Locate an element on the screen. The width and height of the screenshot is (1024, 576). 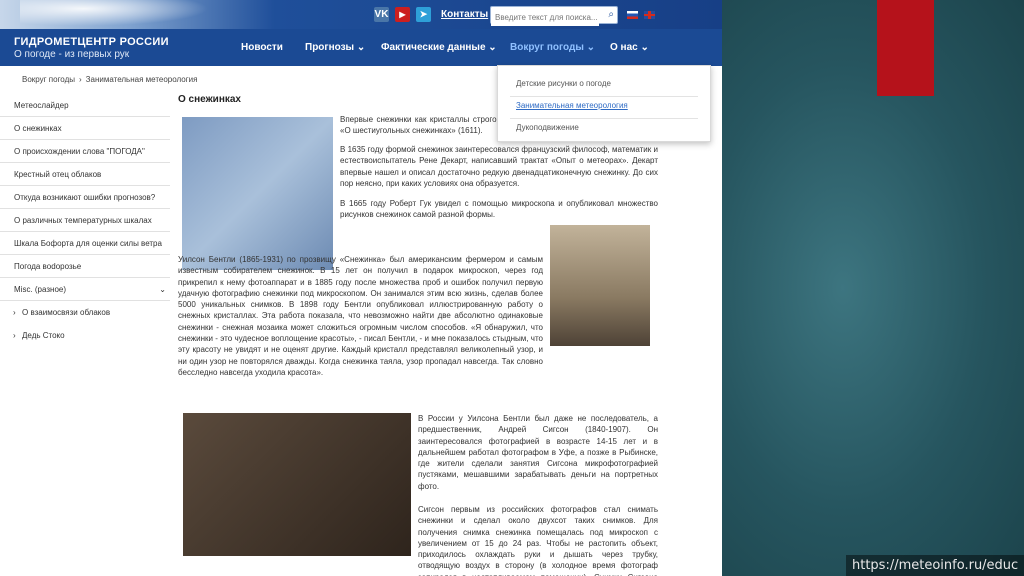
sidebar-item: Шкала Бофорта для оценки силы ветра is located at coordinates (85, 243).